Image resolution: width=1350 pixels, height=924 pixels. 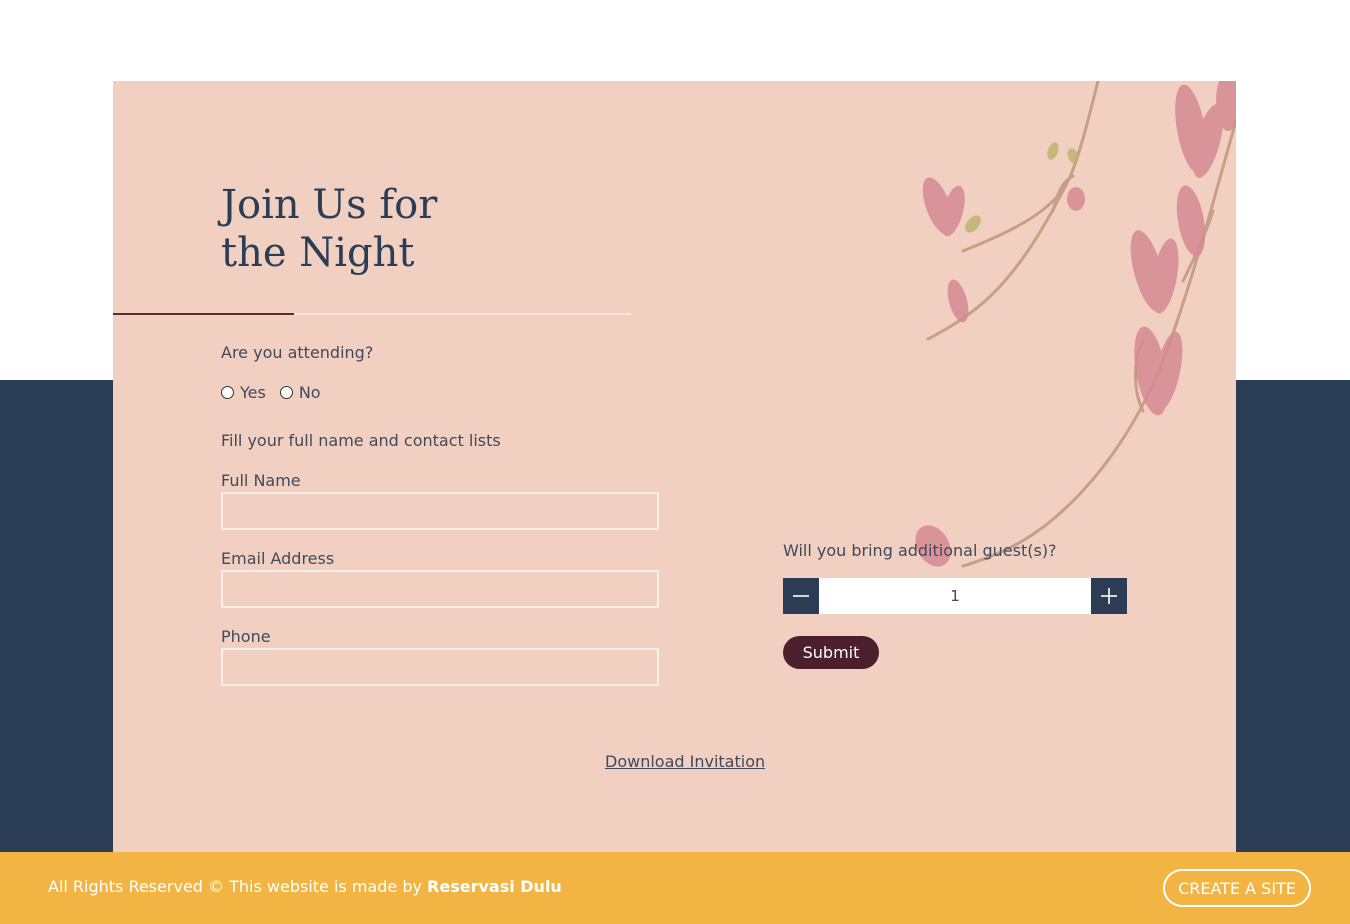 What do you see at coordinates (318, 253) in the screenshot?
I see `title-line-2: the Night` at bounding box center [318, 253].